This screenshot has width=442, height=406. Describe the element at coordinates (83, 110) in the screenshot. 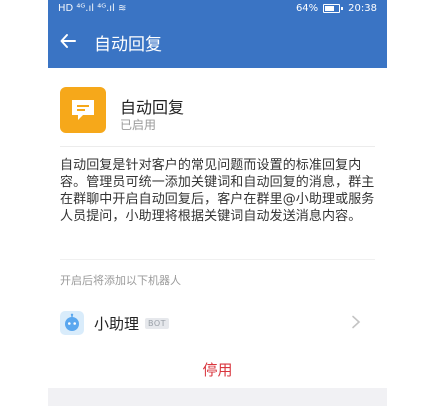

I see `message-icon` at that location.